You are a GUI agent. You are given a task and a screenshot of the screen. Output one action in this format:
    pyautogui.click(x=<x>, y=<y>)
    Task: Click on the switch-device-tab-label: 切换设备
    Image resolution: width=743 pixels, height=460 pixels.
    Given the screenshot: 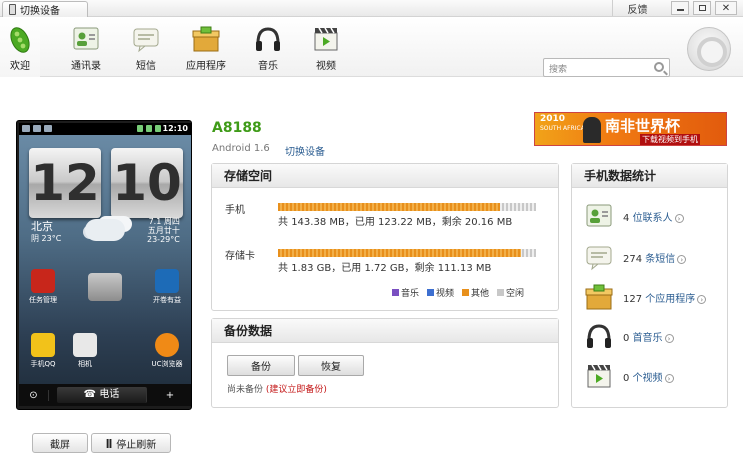 What is the action you would take?
    pyautogui.click(x=40, y=11)
    